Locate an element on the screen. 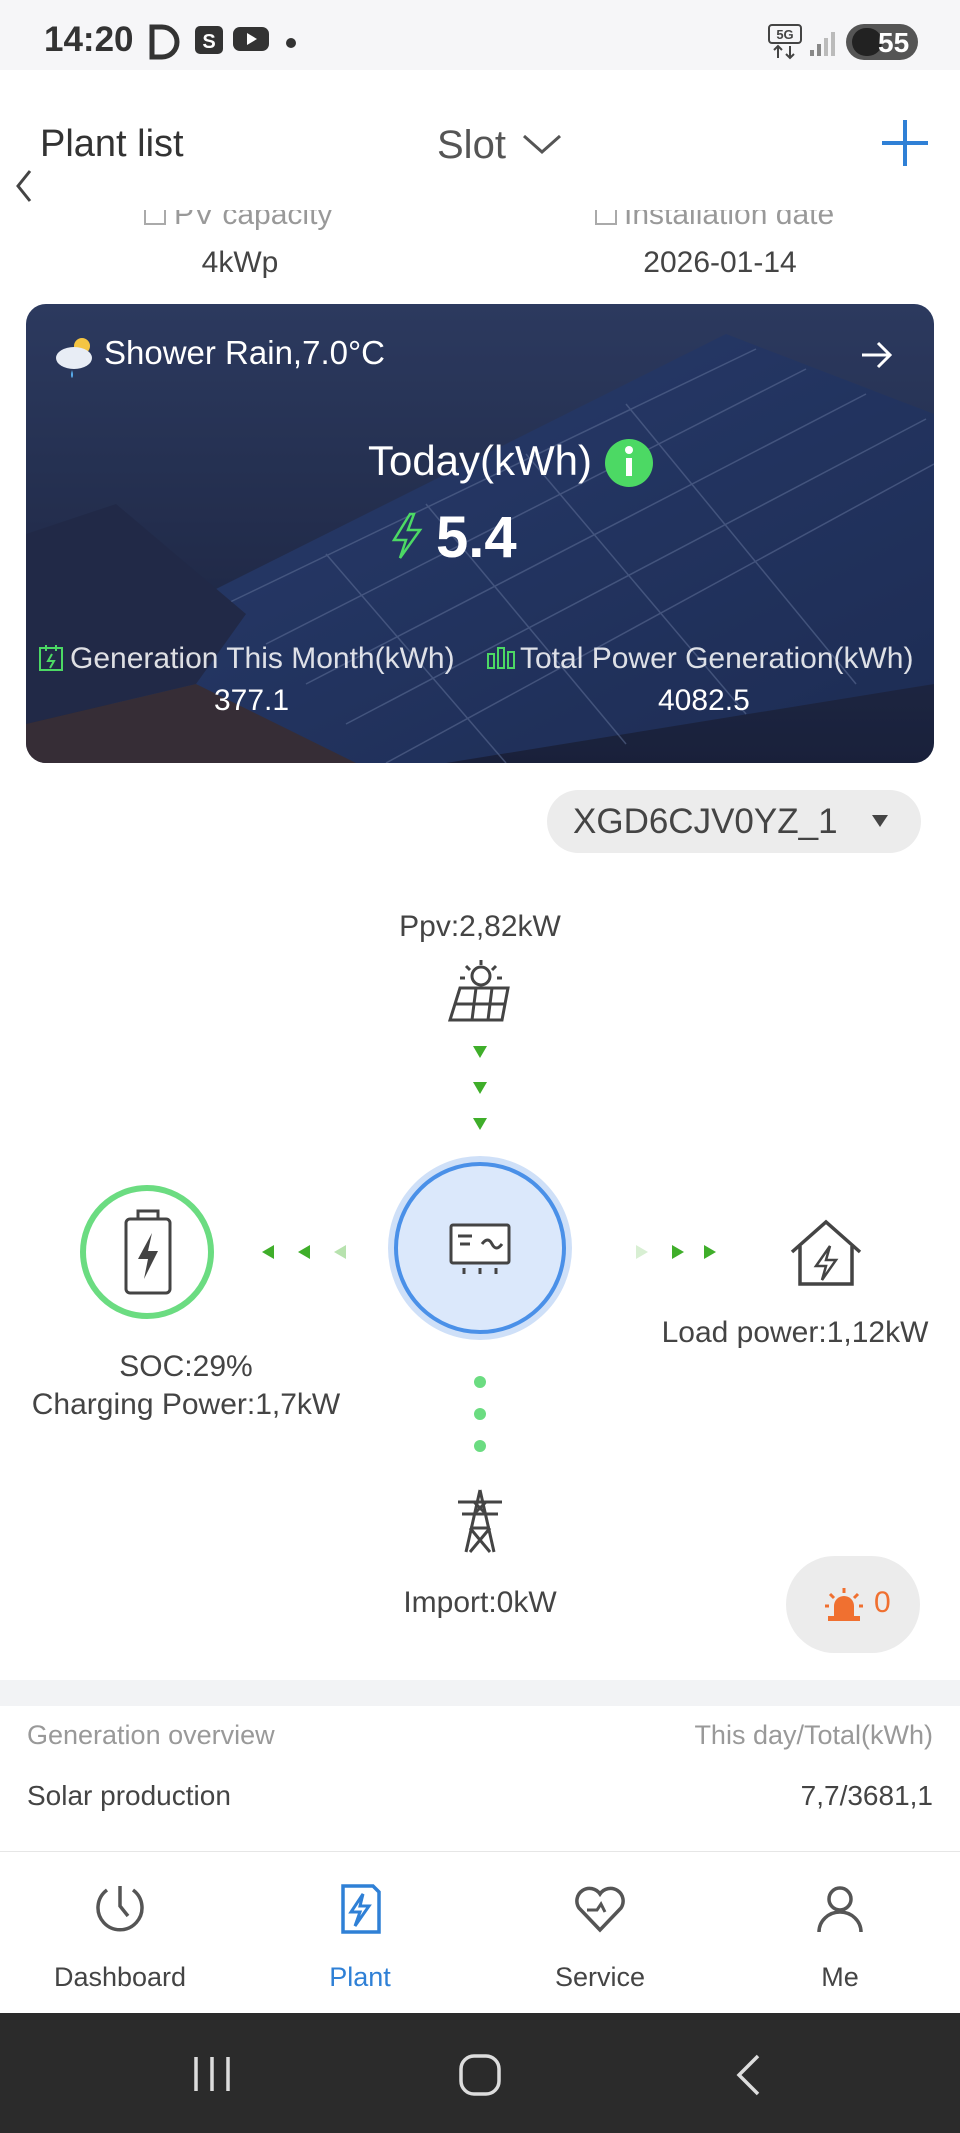 The width and height of the screenshot is (960, 2133). today-value: 5.4 is located at coordinates (476, 537).